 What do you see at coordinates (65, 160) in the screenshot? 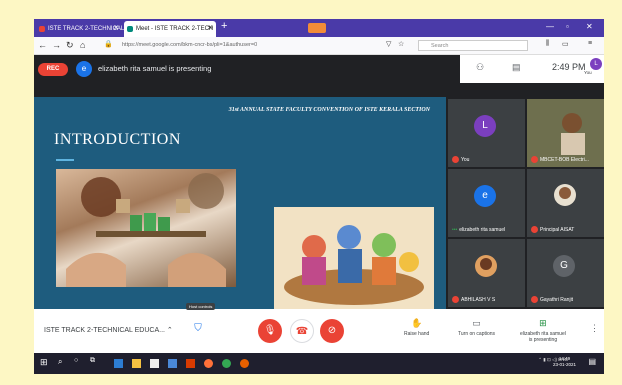
I see `title-underline` at bounding box center [65, 160].